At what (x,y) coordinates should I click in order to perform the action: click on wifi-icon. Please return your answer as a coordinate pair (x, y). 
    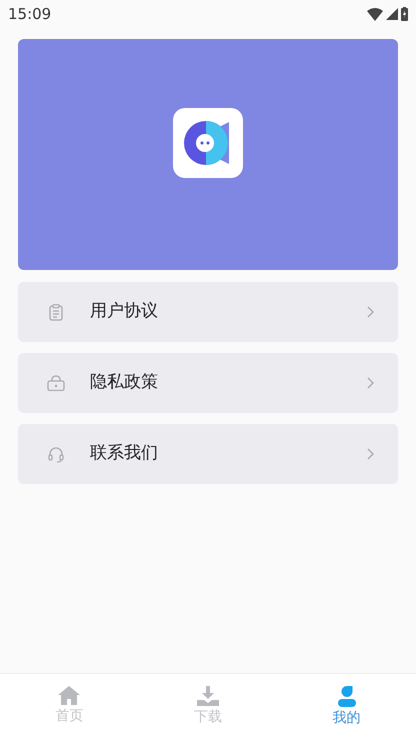
    Looking at the image, I should click on (375, 14).